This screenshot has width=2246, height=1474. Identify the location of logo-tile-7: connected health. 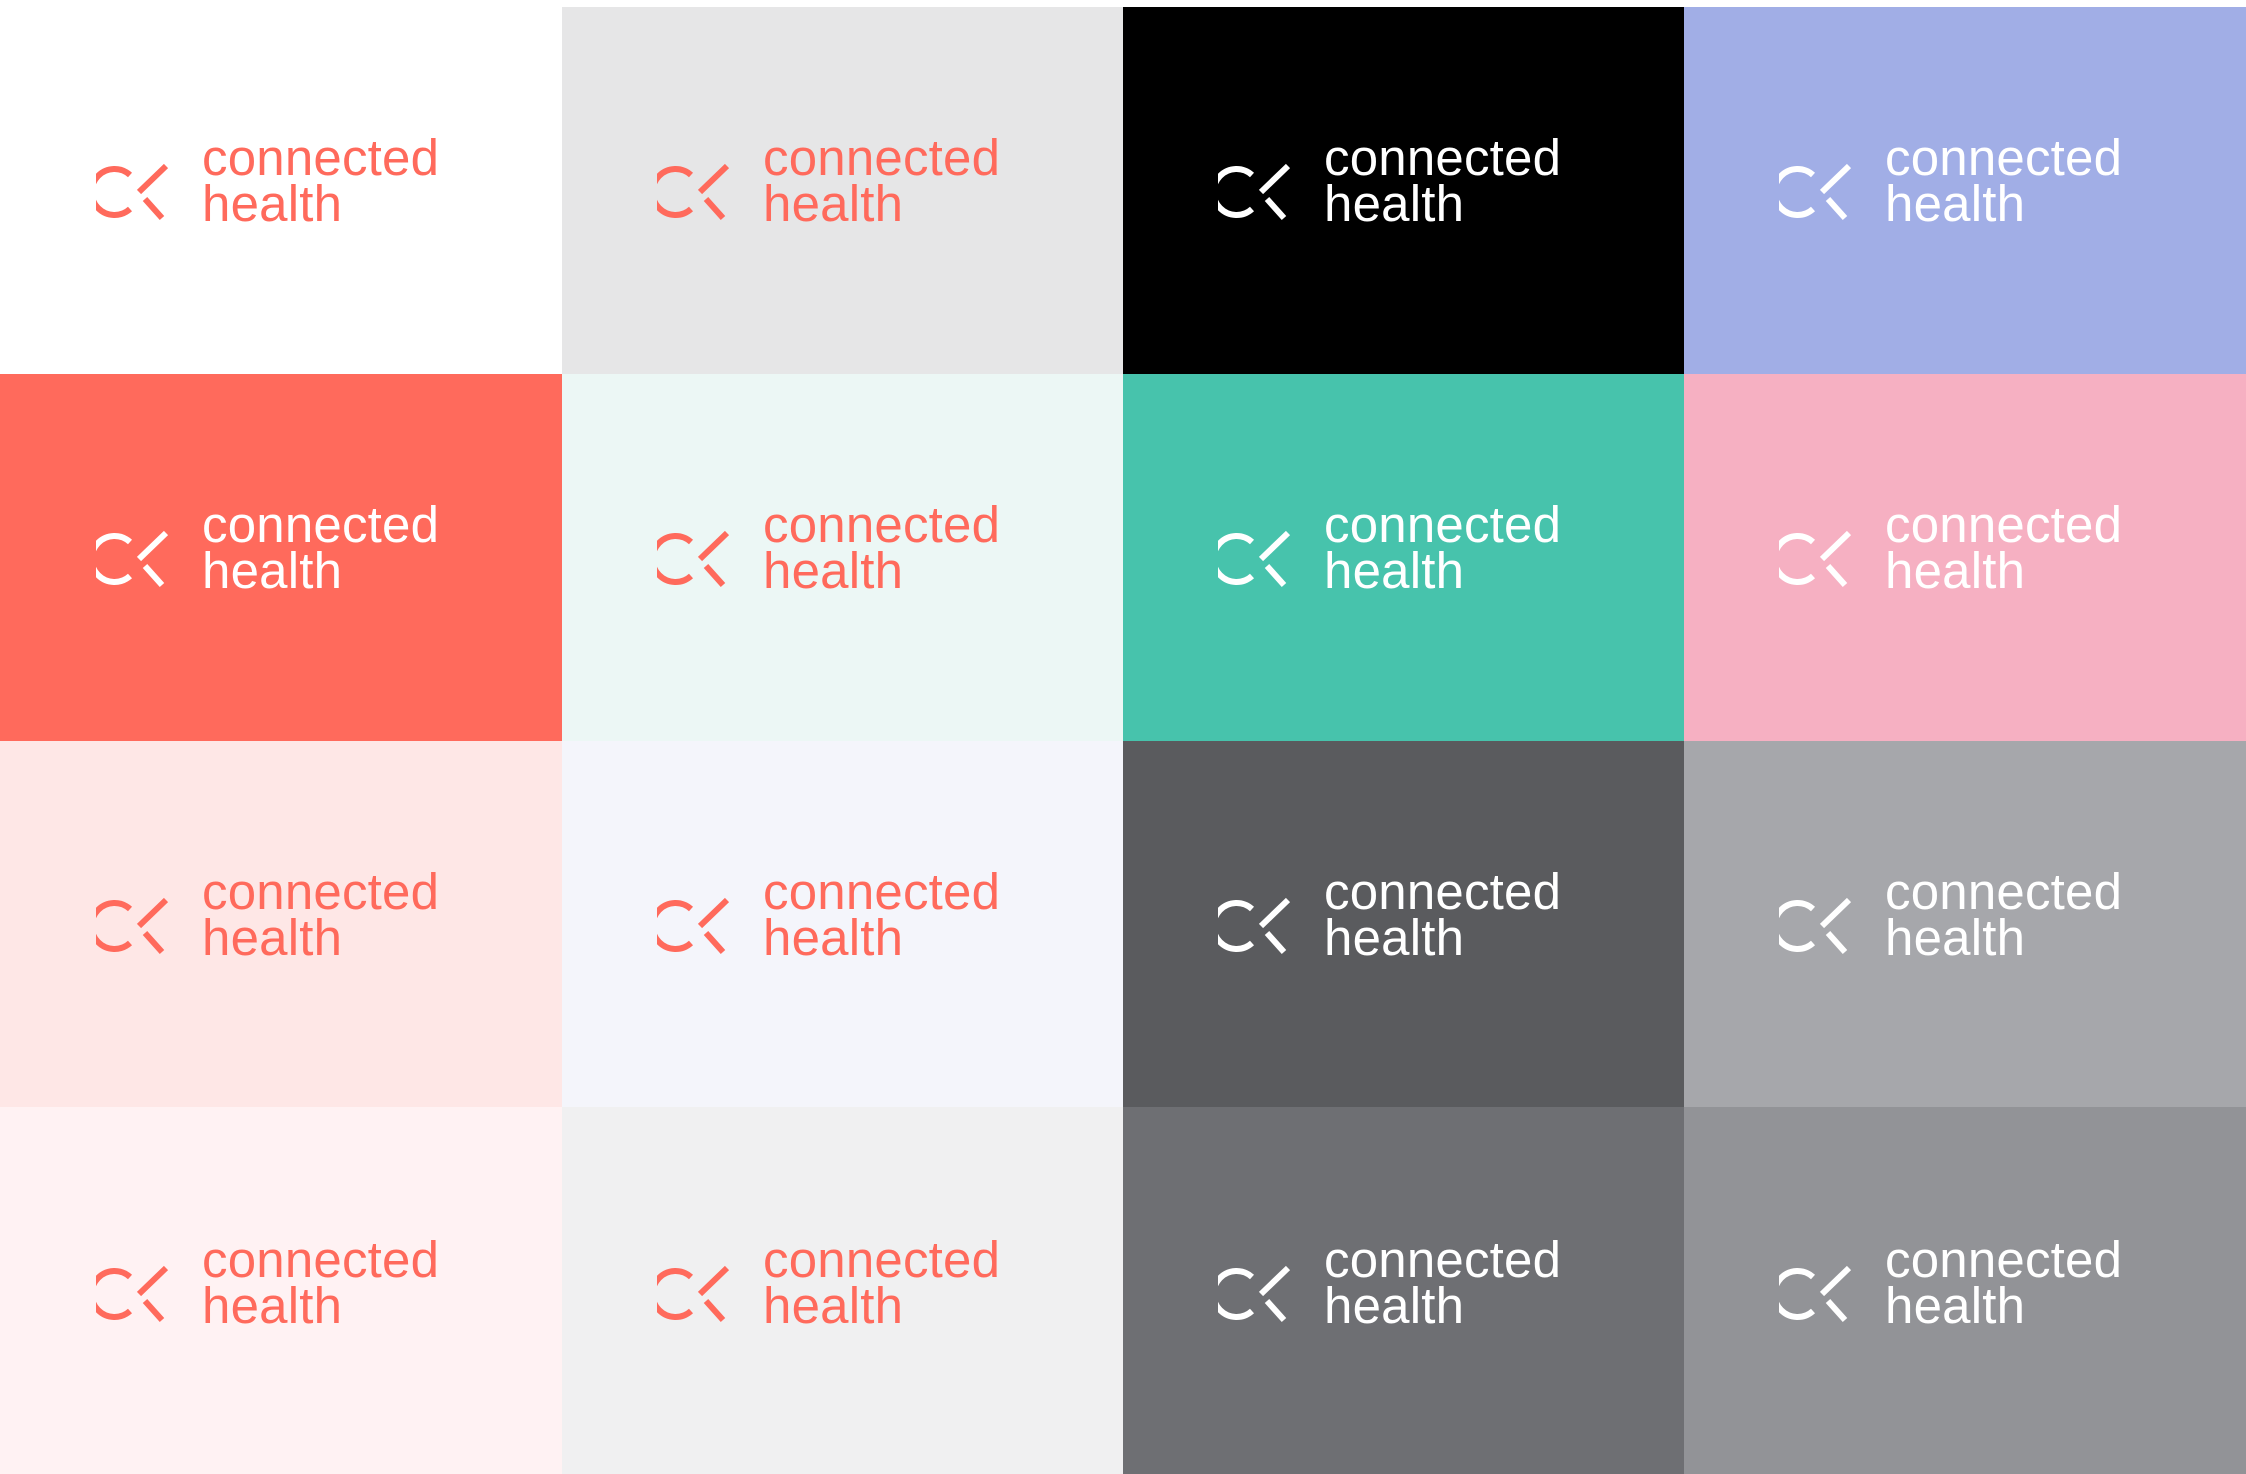
(1403, 557).